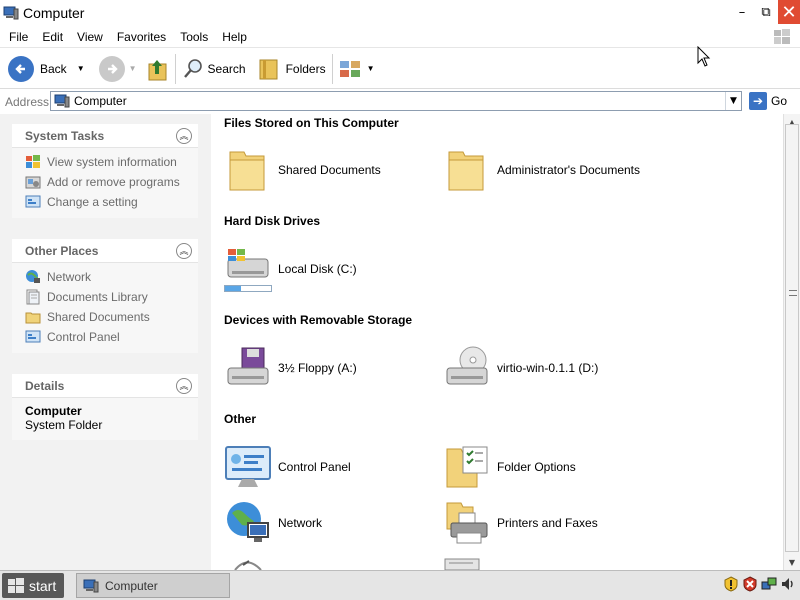 Image resolution: width=800 pixels, height=600 pixels. Describe the element at coordinates (742, 12) in the screenshot. I see `minimize-button: –` at that location.